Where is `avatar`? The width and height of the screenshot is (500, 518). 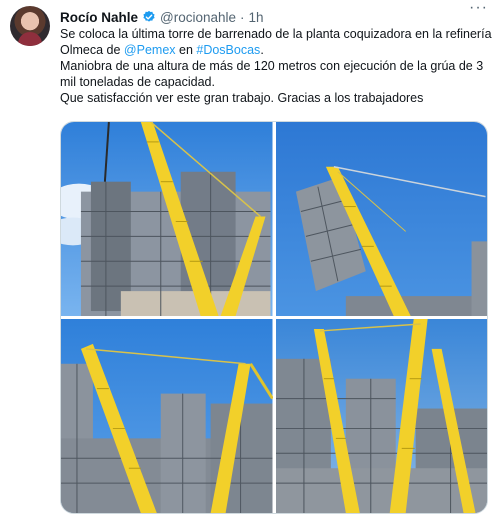
avatar is located at coordinates (30, 26).